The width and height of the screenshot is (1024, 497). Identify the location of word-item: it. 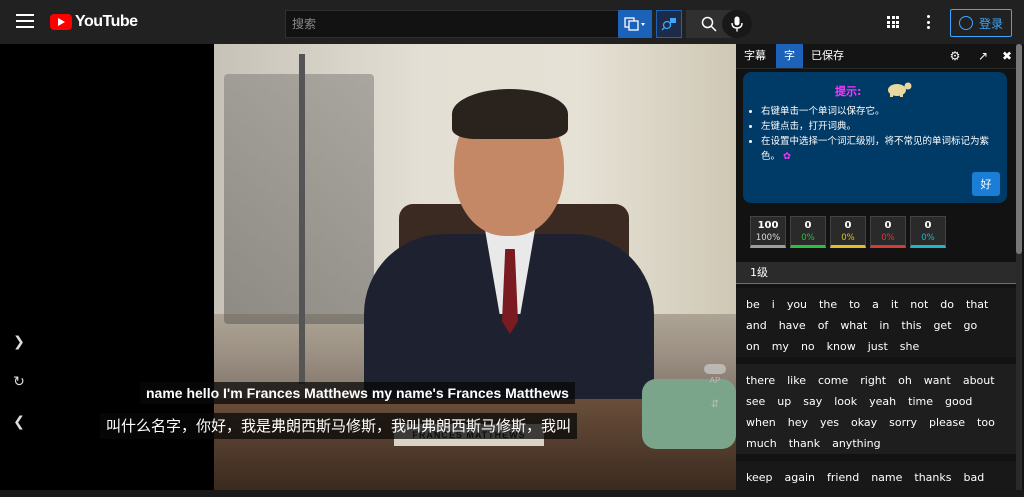
(894, 304).